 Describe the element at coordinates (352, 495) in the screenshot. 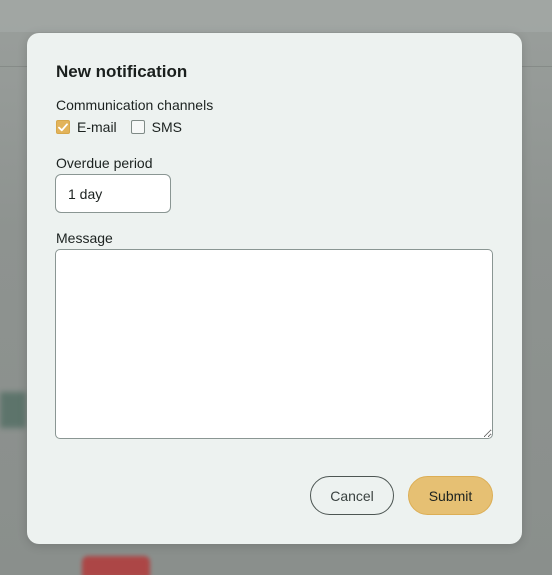

I see `cancel-button: Cancel` at that location.